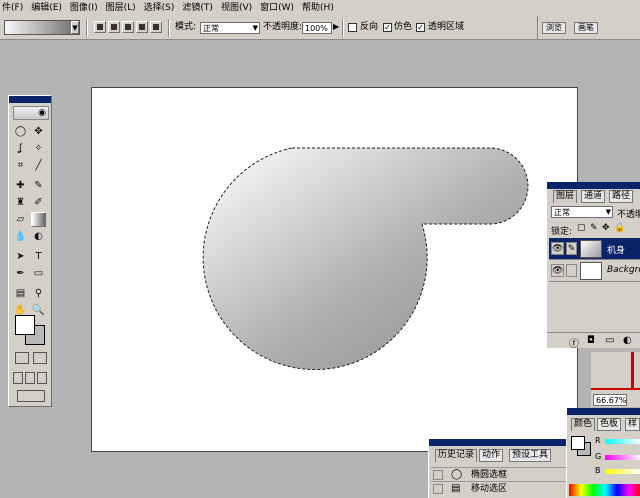 The height and width of the screenshot is (498, 640). Describe the element at coordinates (31, 113) in the screenshot. I see `adobe-logo-icon: ◉` at that location.